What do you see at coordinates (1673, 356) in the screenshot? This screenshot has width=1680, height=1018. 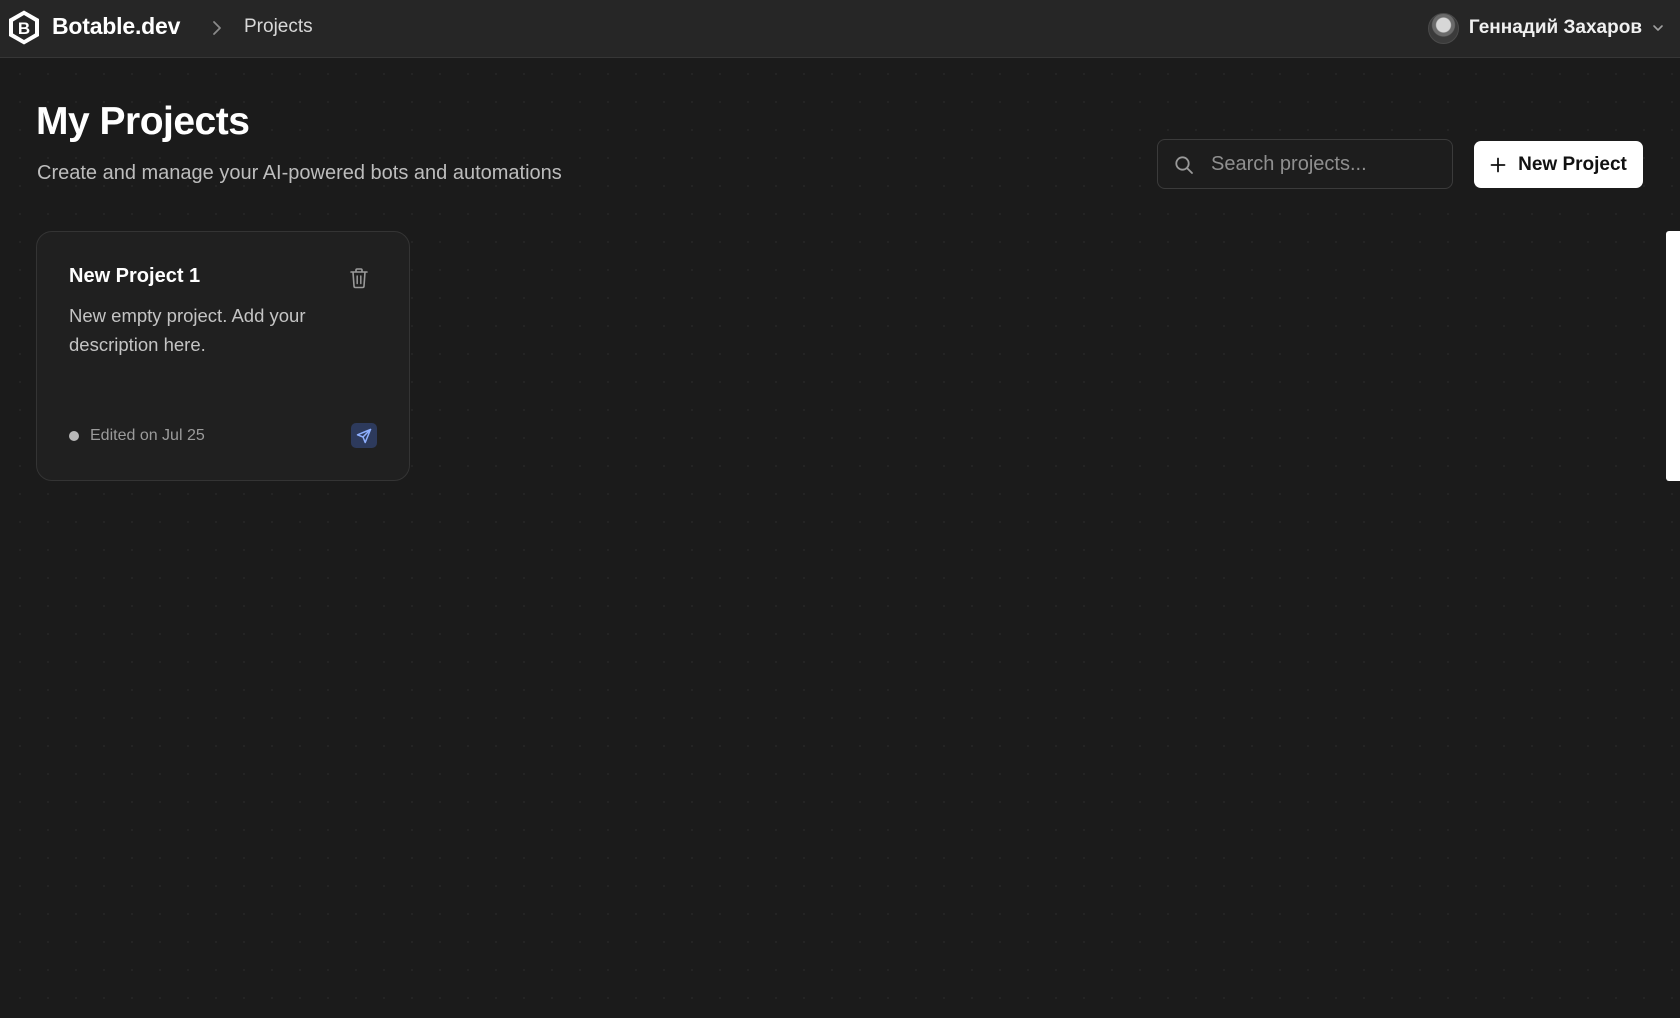 I see `side-panel-edge` at bounding box center [1673, 356].